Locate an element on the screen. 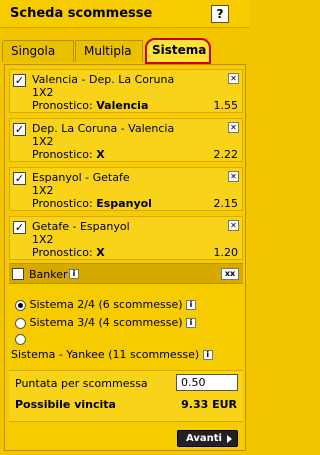  bet-pronostico: Pronostico: Espanyol is located at coordinates (92, 203).